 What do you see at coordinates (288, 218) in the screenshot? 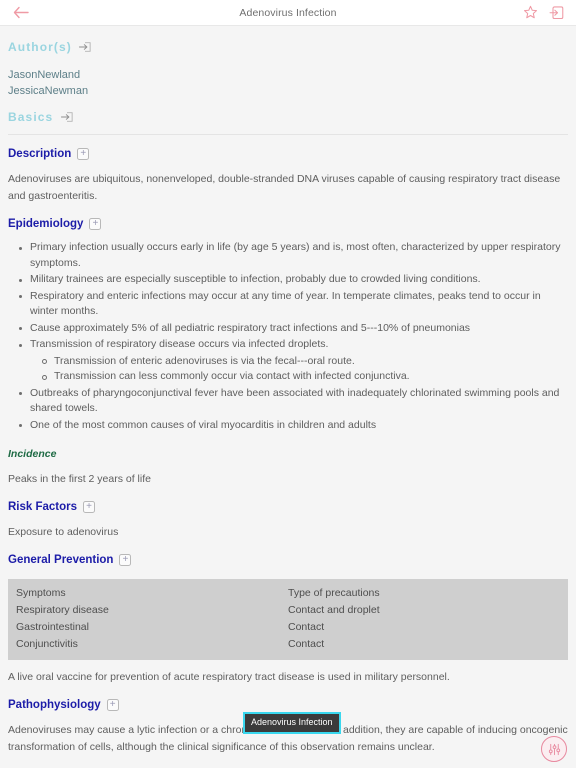
I see `section-heading-epidemiology: Epidemiology +` at bounding box center [288, 218].